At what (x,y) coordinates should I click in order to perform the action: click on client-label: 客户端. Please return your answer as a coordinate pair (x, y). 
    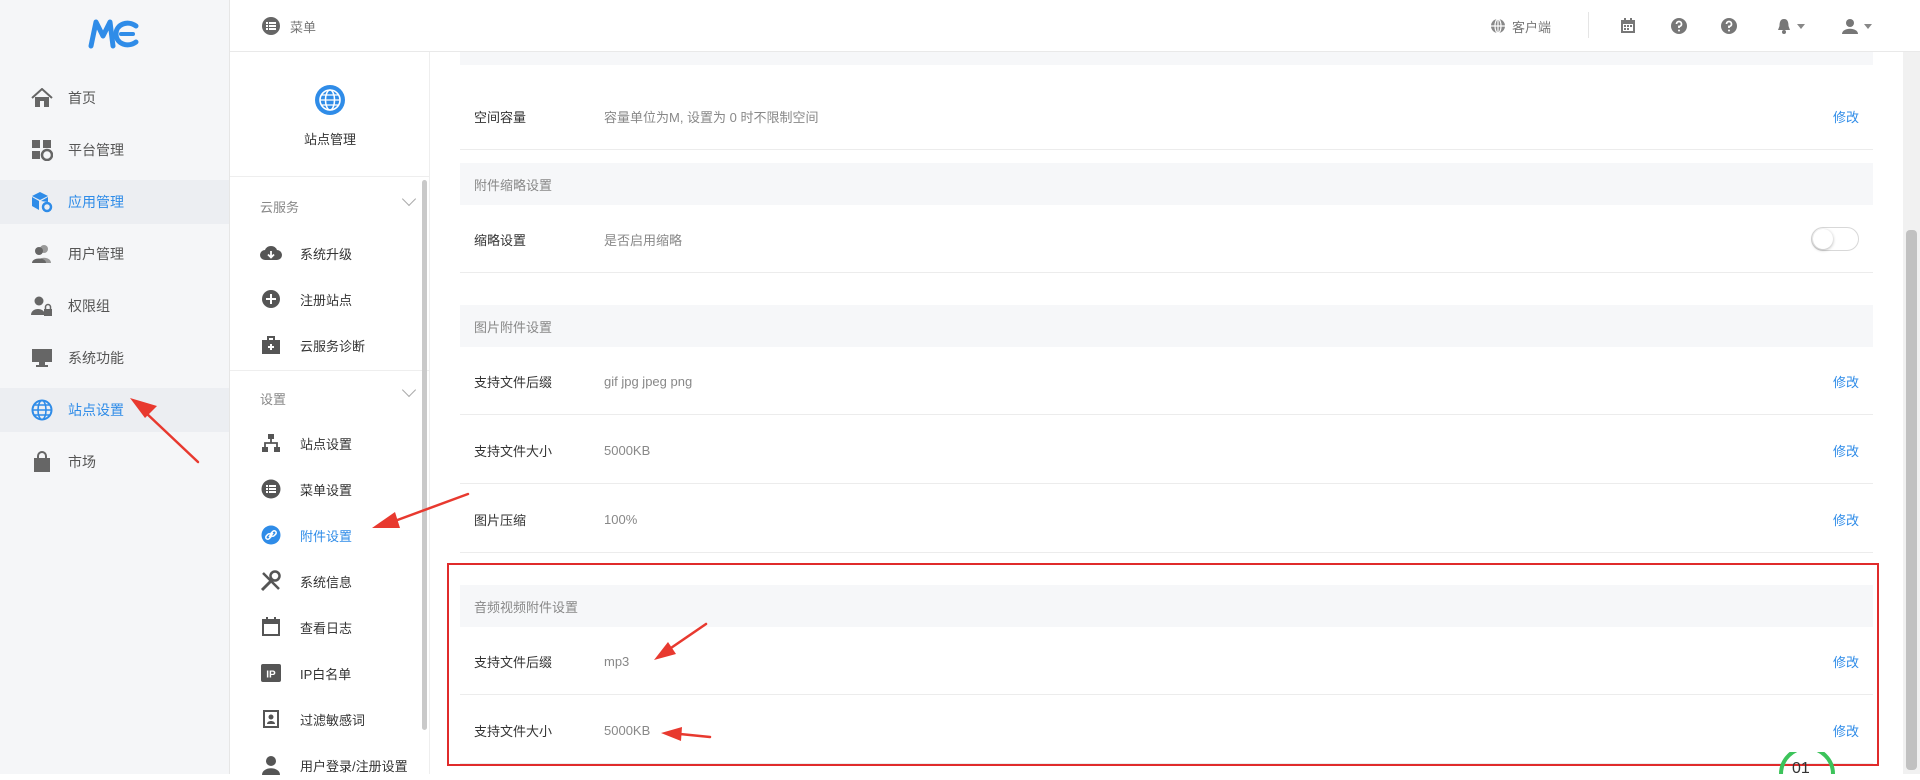
    Looking at the image, I should click on (1532, 27).